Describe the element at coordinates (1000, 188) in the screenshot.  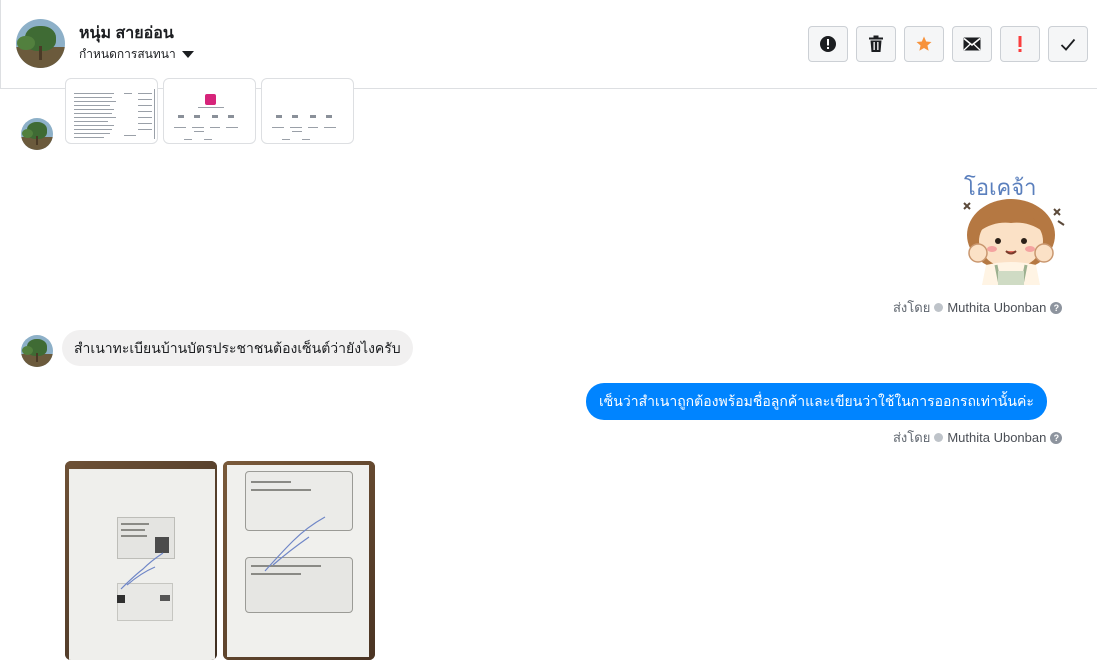
I see `sticker-caption: โอเคจ้า` at that location.